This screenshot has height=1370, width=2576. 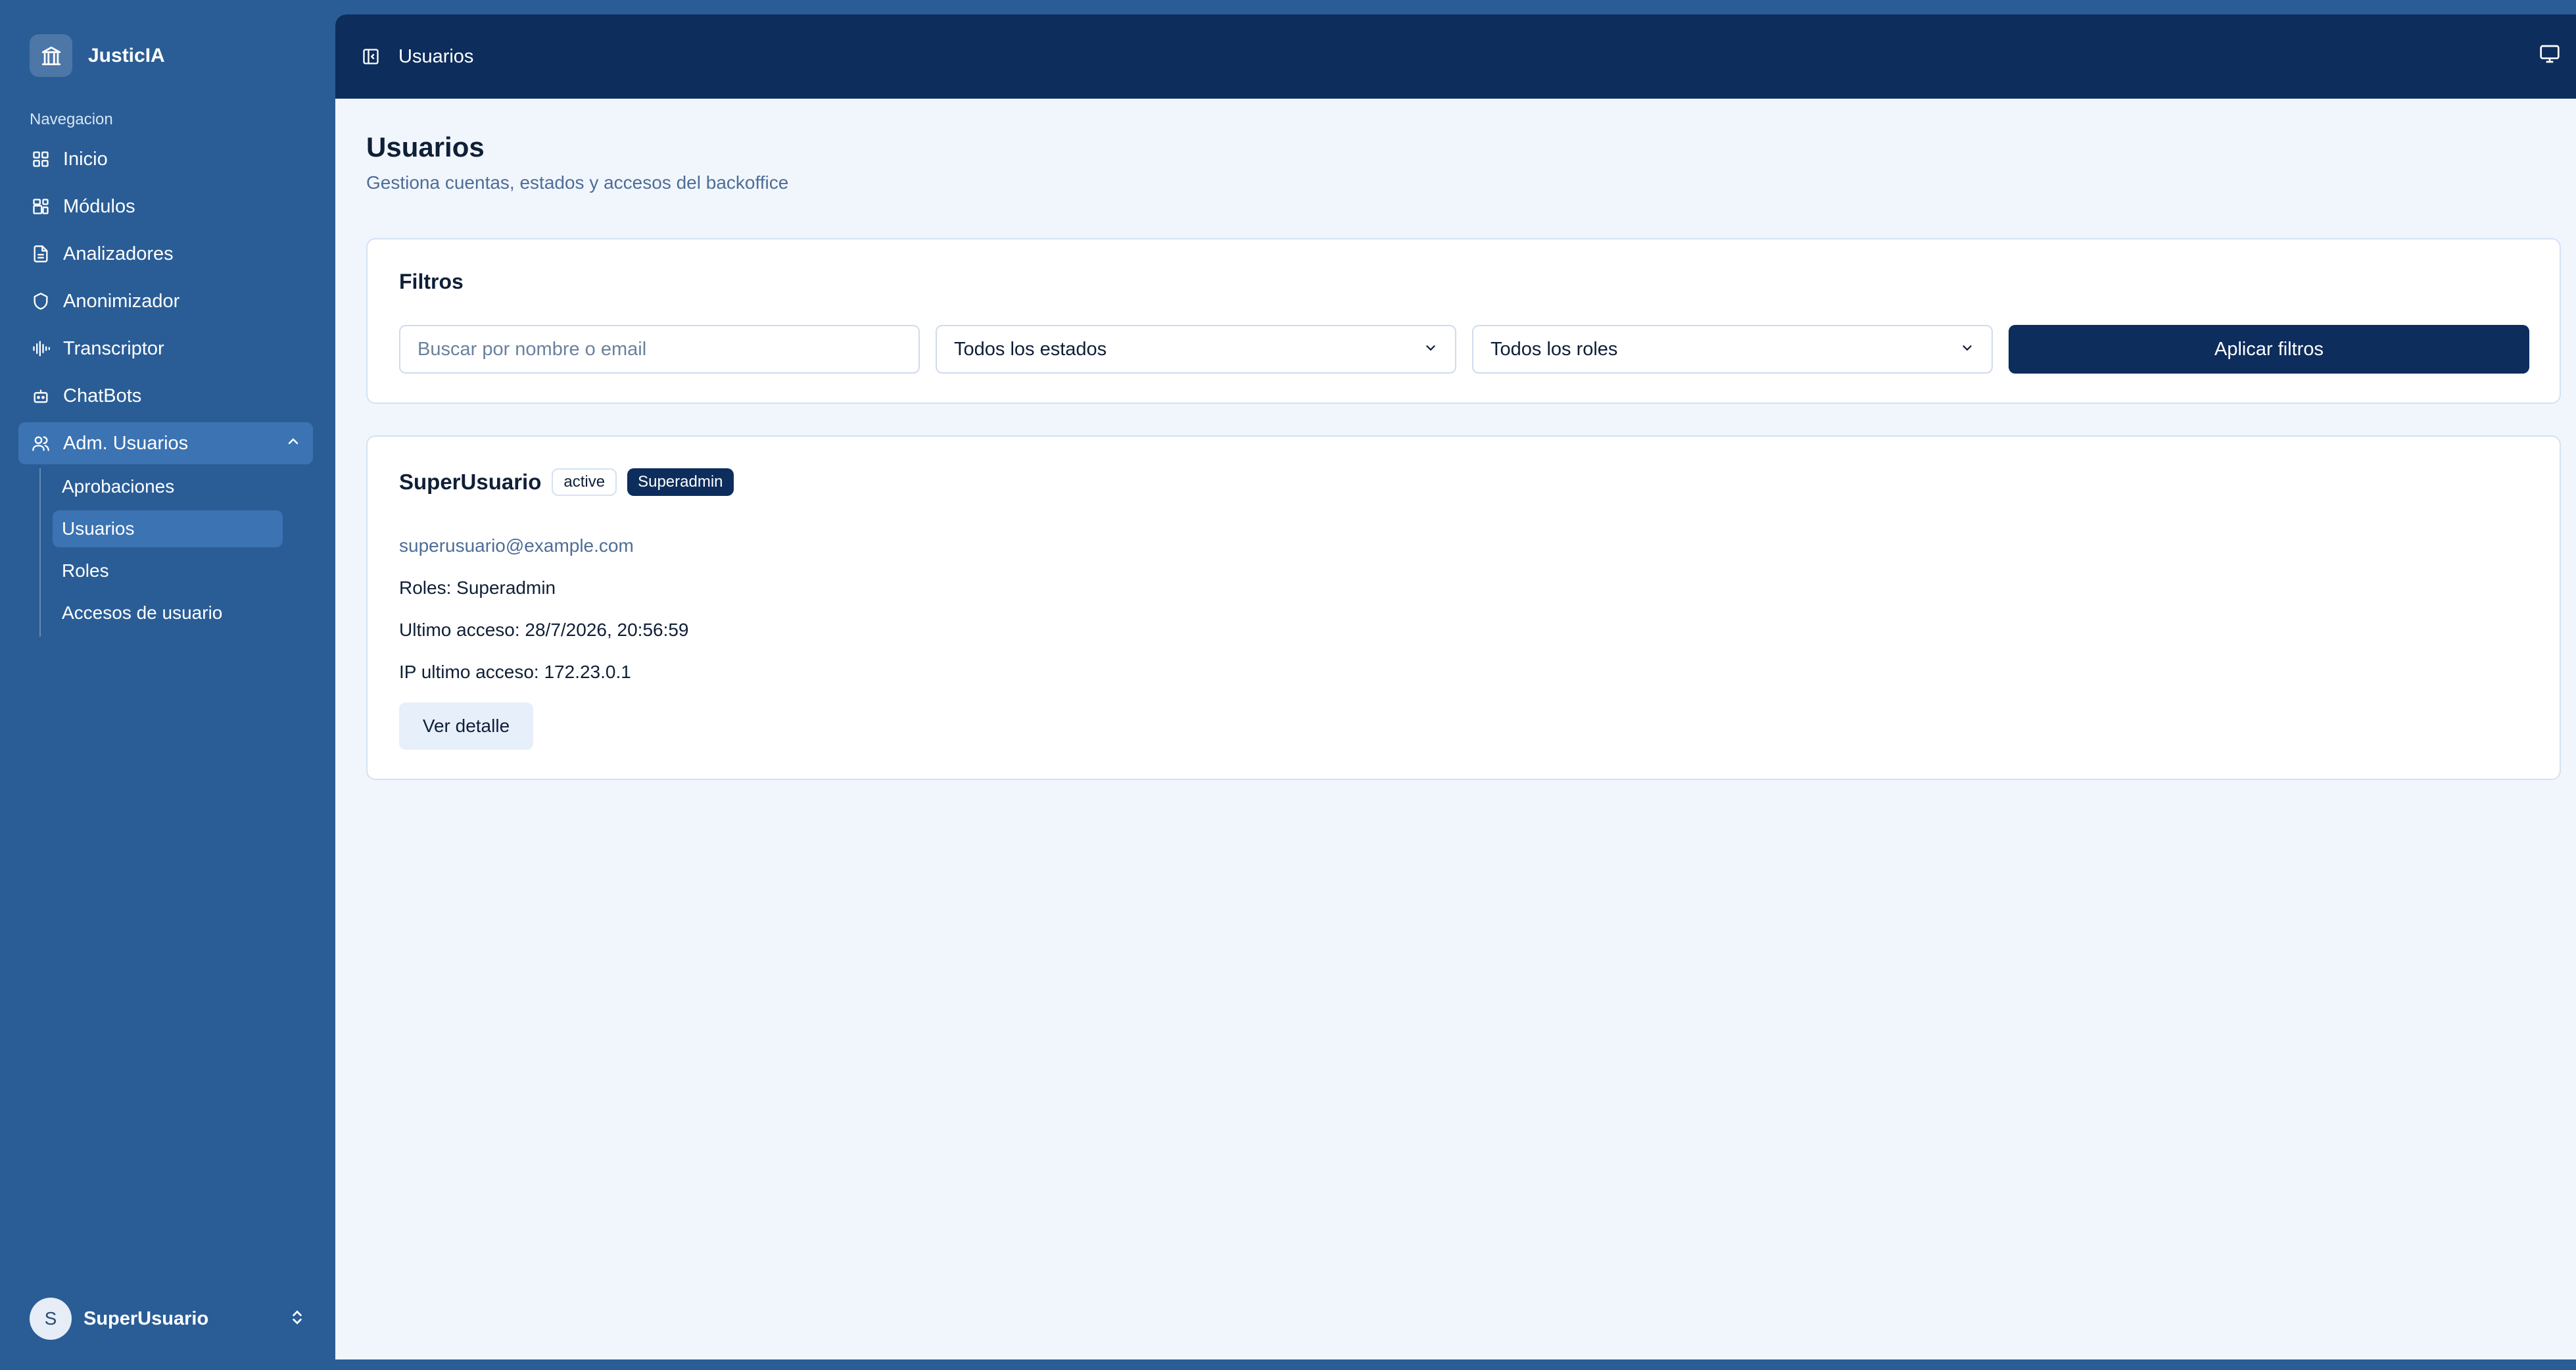 What do you see at coordinates (166, 349) in the screenshot?
I see `sidebar-item-transcriptor: Transcriptor` at bounding box center [166, 349].